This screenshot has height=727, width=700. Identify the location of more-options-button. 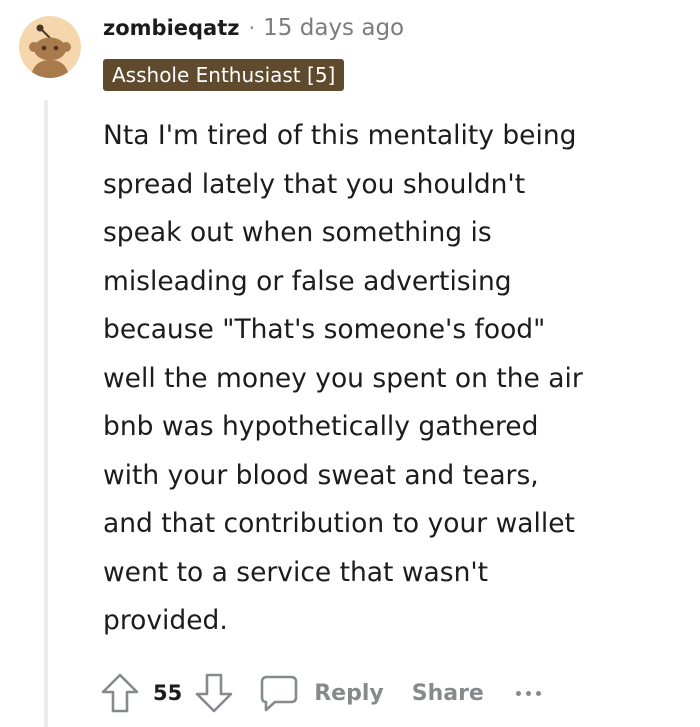
(528, 693).